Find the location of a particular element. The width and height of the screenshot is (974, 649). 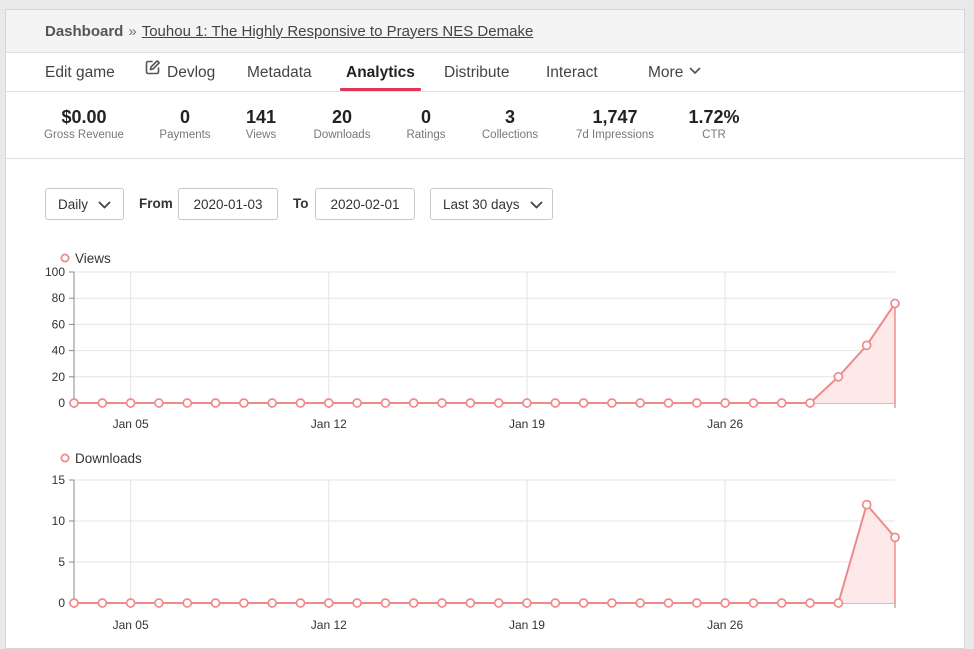

stat-label: CTR is located at coordinates (714, 135).